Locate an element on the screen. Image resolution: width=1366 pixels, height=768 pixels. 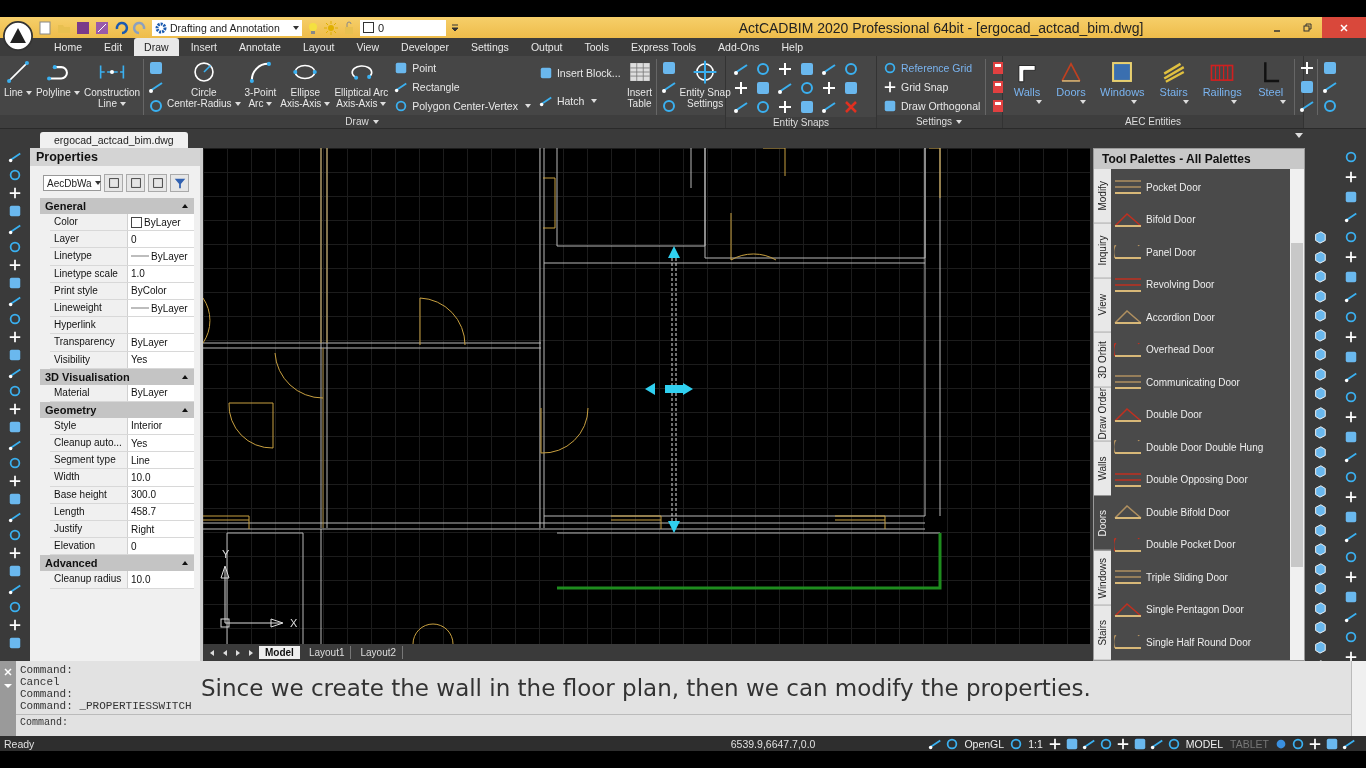
property-value-cell: Right is located at coordinates (161, 529).